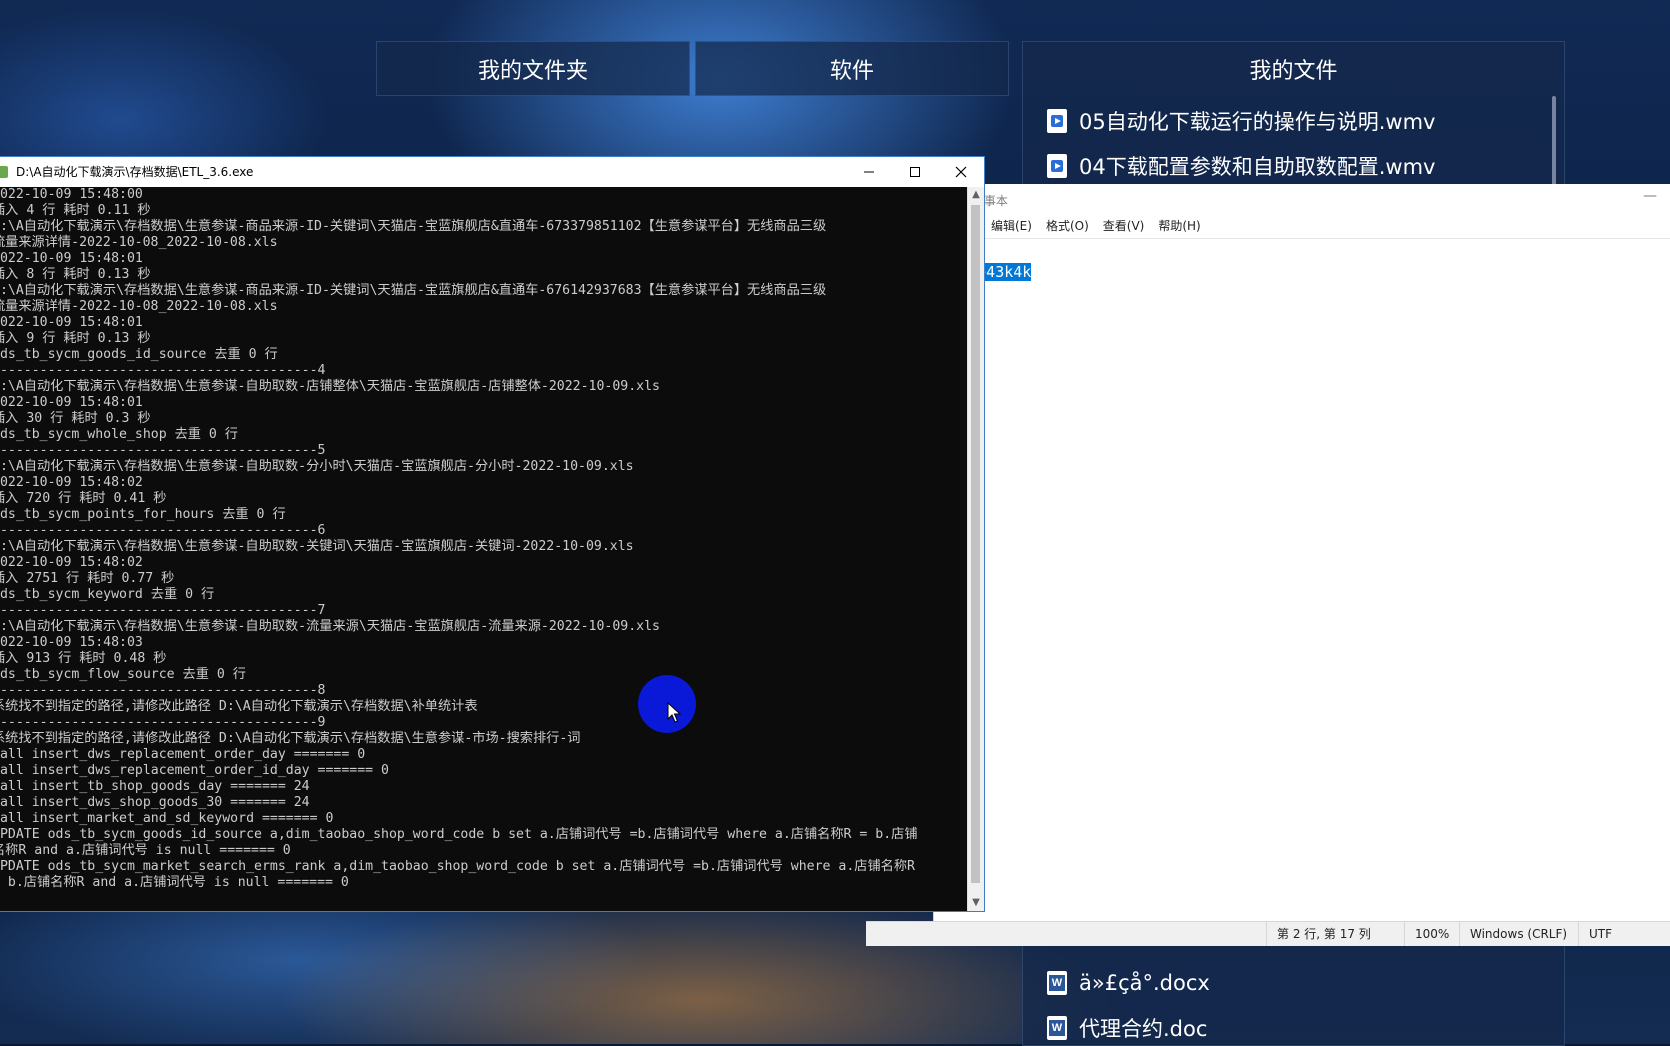 The height and width of the screenshot is (1046, 1670). I want to click on console-line: = b.店铺名称R and a.店铺词代号 is null ======= 0, so click(174, 882).